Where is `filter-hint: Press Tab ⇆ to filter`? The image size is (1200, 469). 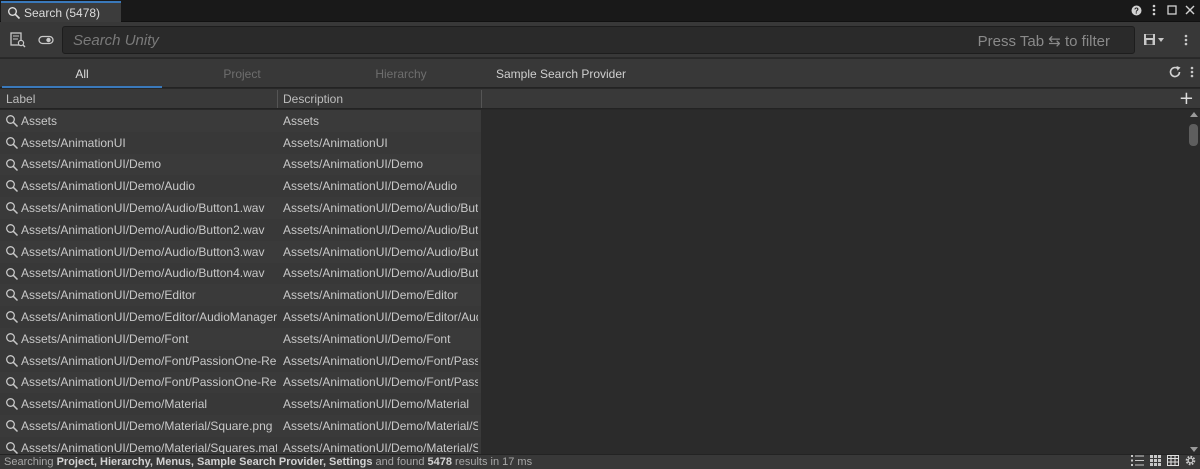
filter-hint: Press Tab ⇆ to filter is located at coordinates (1043, 41).